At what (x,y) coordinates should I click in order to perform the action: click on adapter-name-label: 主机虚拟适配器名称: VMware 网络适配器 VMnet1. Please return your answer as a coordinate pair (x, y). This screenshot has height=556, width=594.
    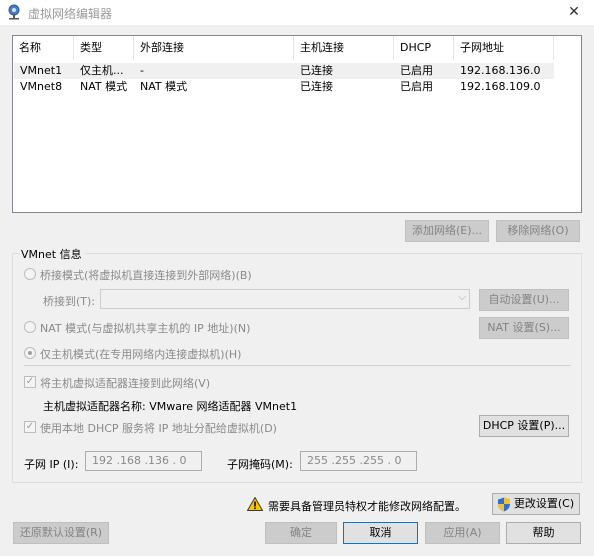
    Looking at the image, I should click on (170, 406).